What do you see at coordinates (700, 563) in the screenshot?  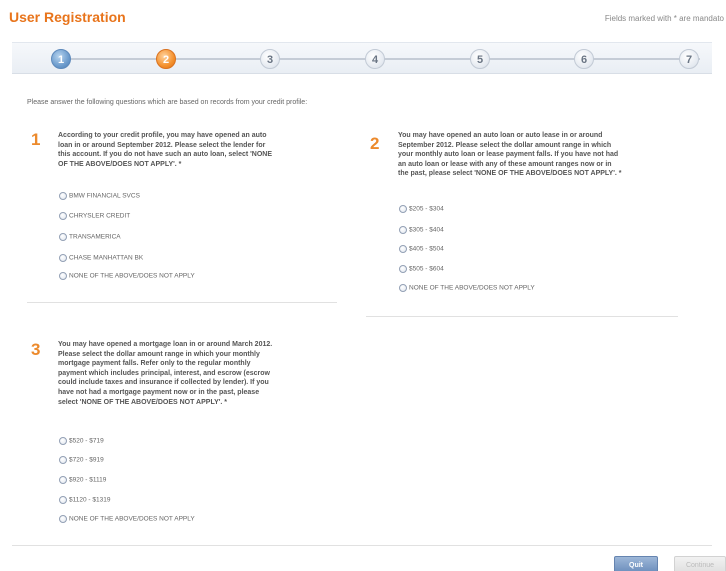 I see `continue-button: Continue` at bounding box center [700, 563].